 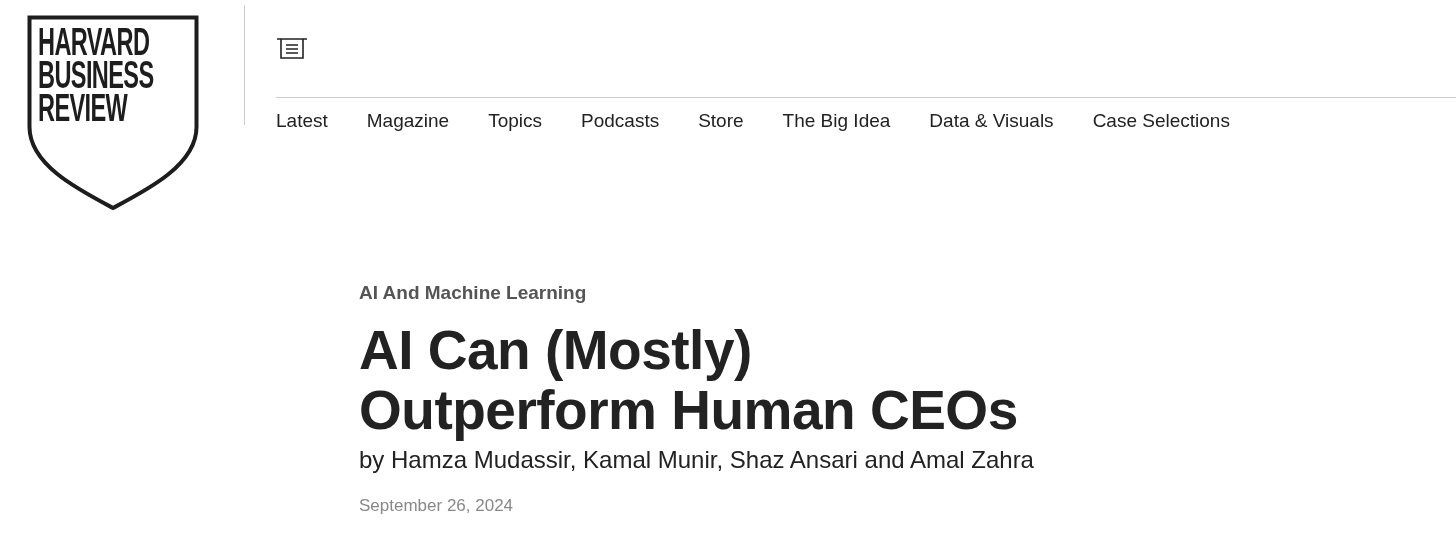 What do you see at coordinates (515, 121) in the screenshot?
I see `nav-link: Topics` at bounding box center [515, 121].